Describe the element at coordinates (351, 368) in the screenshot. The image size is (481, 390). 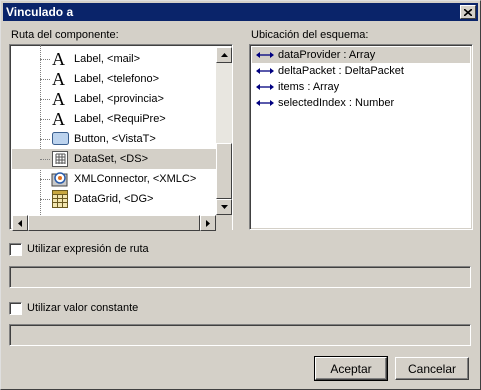
I see `accept-button: Aceptar` at that location.